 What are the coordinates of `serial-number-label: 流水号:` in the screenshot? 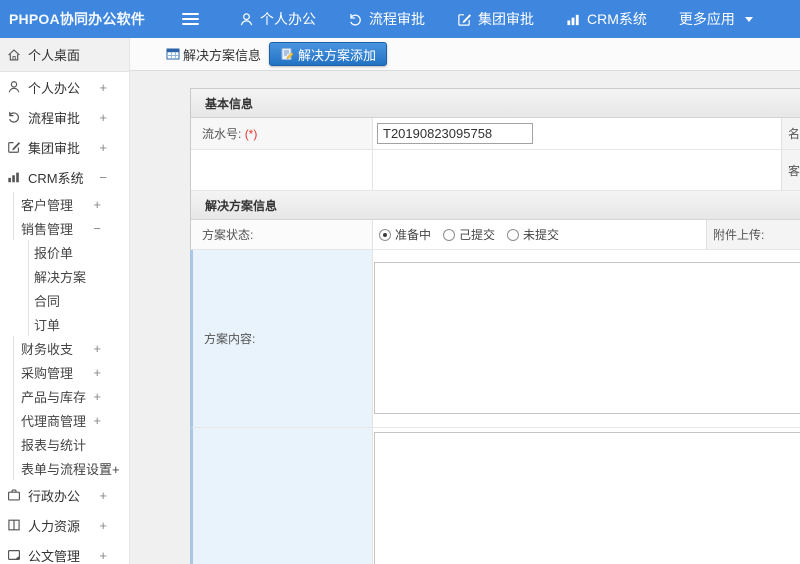 It's located at (222, 134).